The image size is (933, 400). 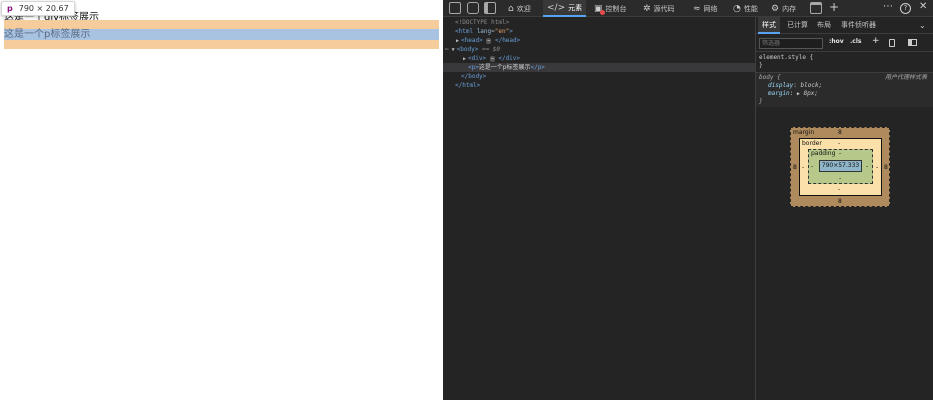 I want to click on tab-styles: 样式, so click(x=769, y=25).